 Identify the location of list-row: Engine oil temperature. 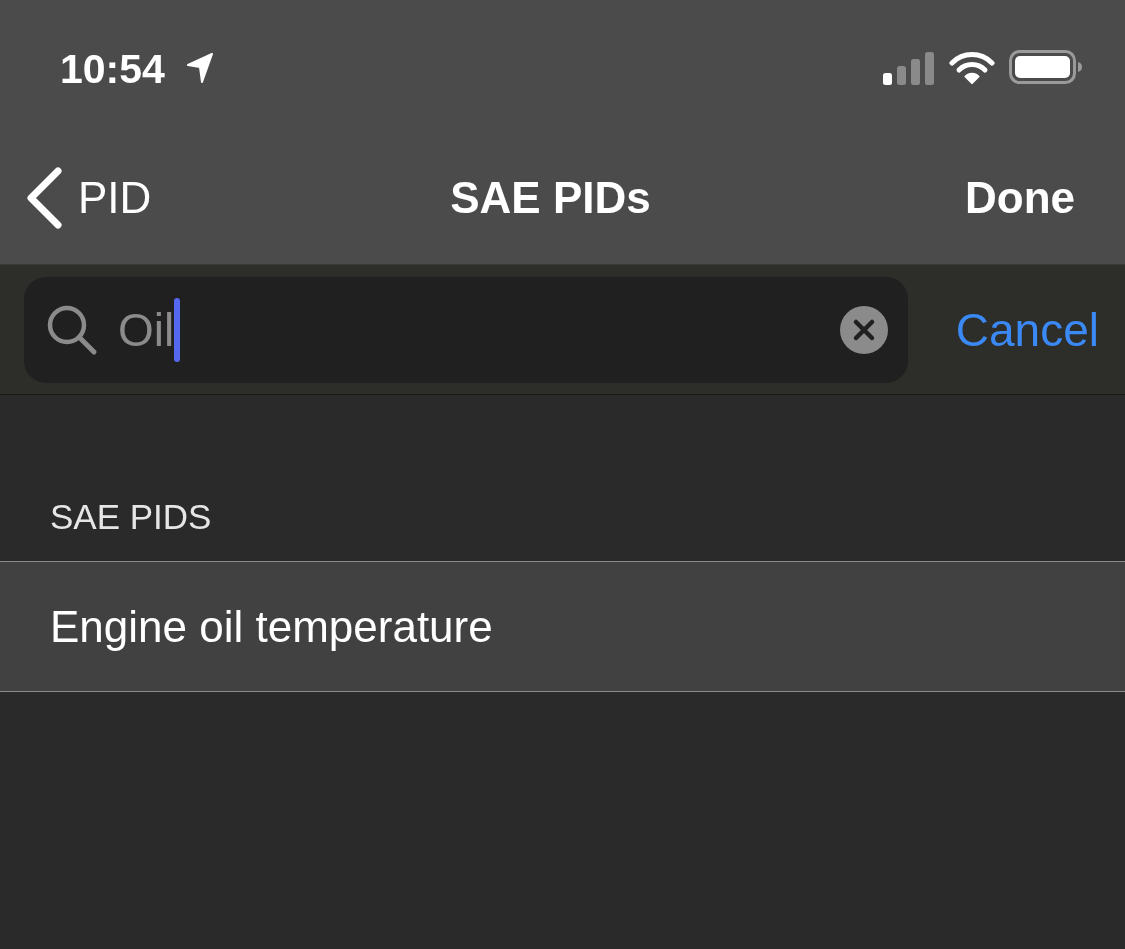
(562, 627).